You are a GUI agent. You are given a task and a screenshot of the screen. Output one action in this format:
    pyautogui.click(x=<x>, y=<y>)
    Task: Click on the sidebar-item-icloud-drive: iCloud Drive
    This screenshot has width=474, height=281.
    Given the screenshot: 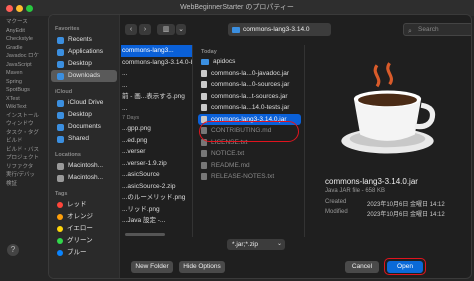 What is the action you would take?
    pyautogui.click(x=84, y=103)
    